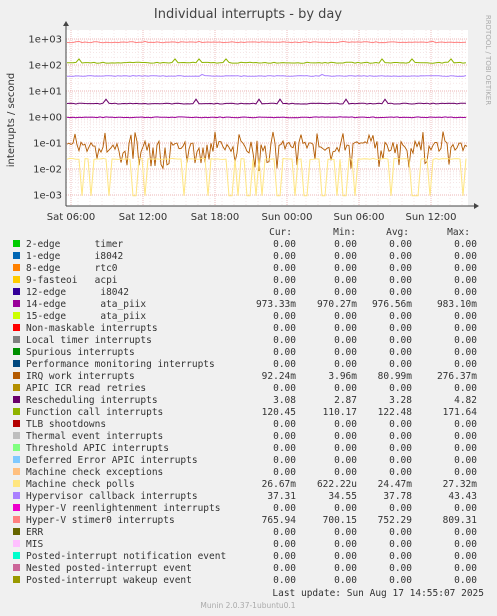 The width and height of the screenshot is (497, 616). Describe the element at coordinates (112, 460) in the screenshot. I see `legend-label: Deferred Error APIC interrupts` at that location.